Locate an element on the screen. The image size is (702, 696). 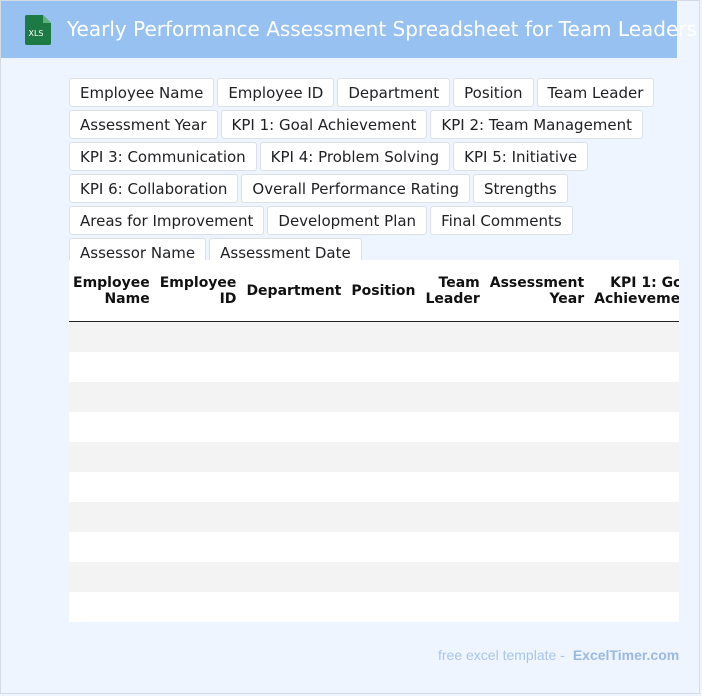
column-header: Employee ID is located at coordinates (199, 291).